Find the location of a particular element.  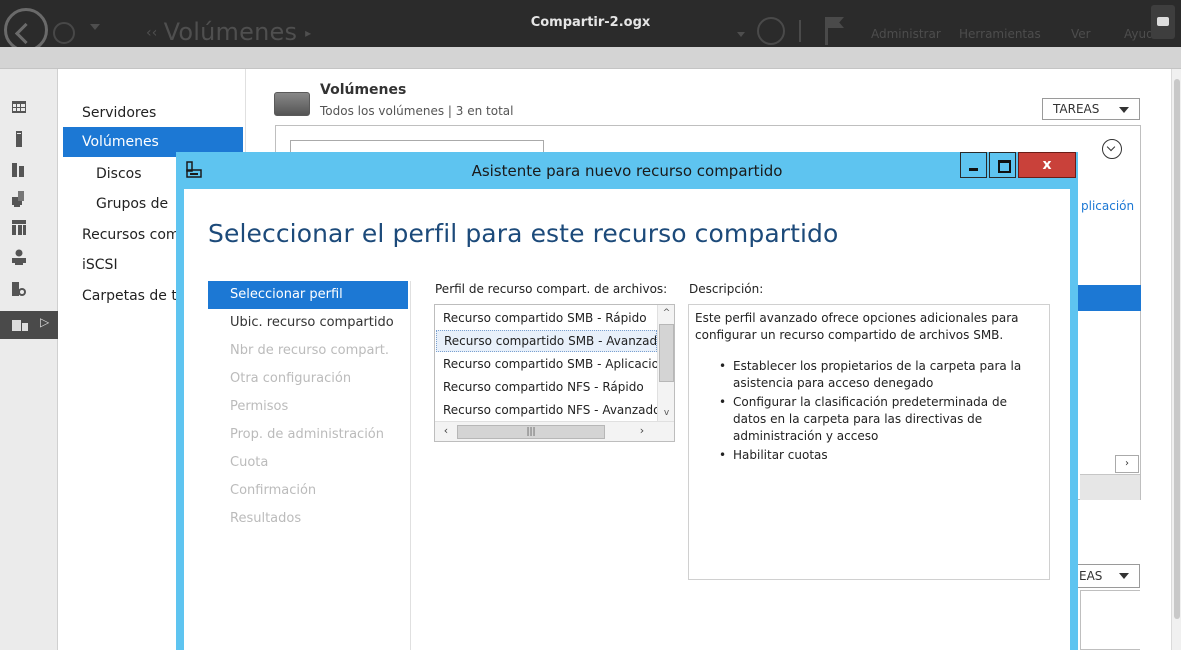

profile-vertical-scrollbar: ^ v is located at coordinates (665, 363).